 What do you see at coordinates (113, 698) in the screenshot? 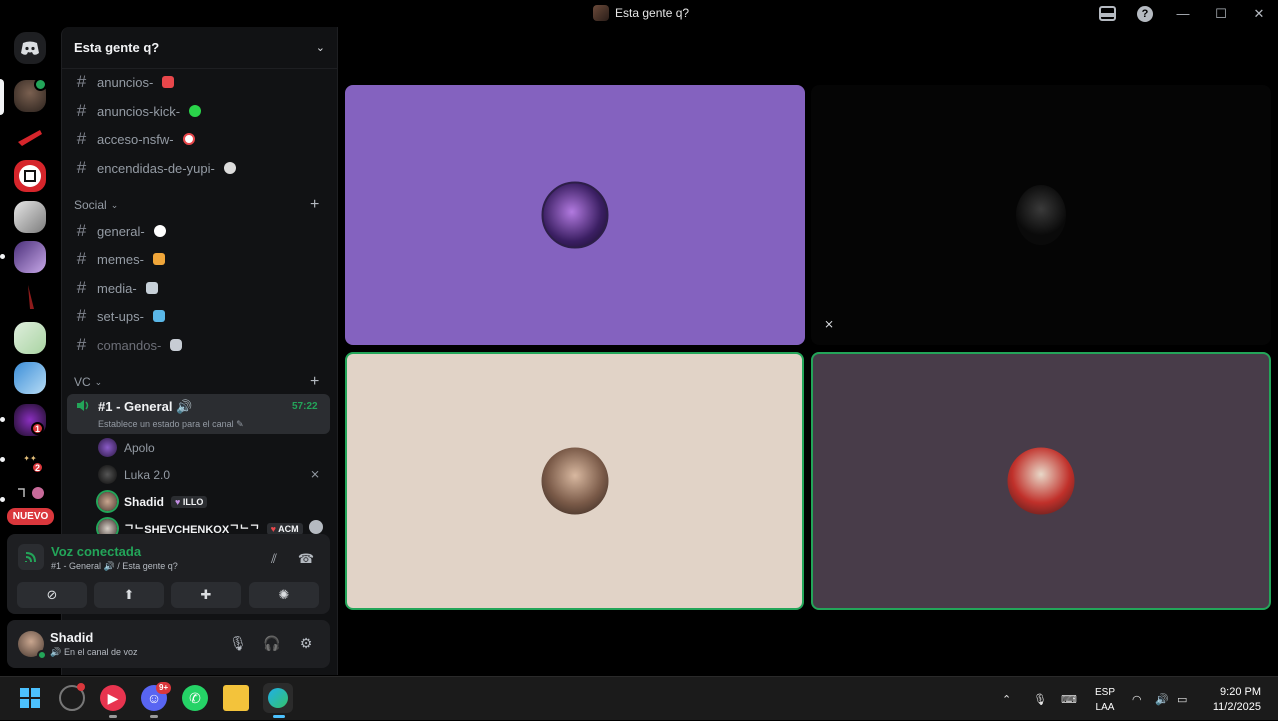
I see `media-player-icon: ▶` at bounding box center [113, 698].